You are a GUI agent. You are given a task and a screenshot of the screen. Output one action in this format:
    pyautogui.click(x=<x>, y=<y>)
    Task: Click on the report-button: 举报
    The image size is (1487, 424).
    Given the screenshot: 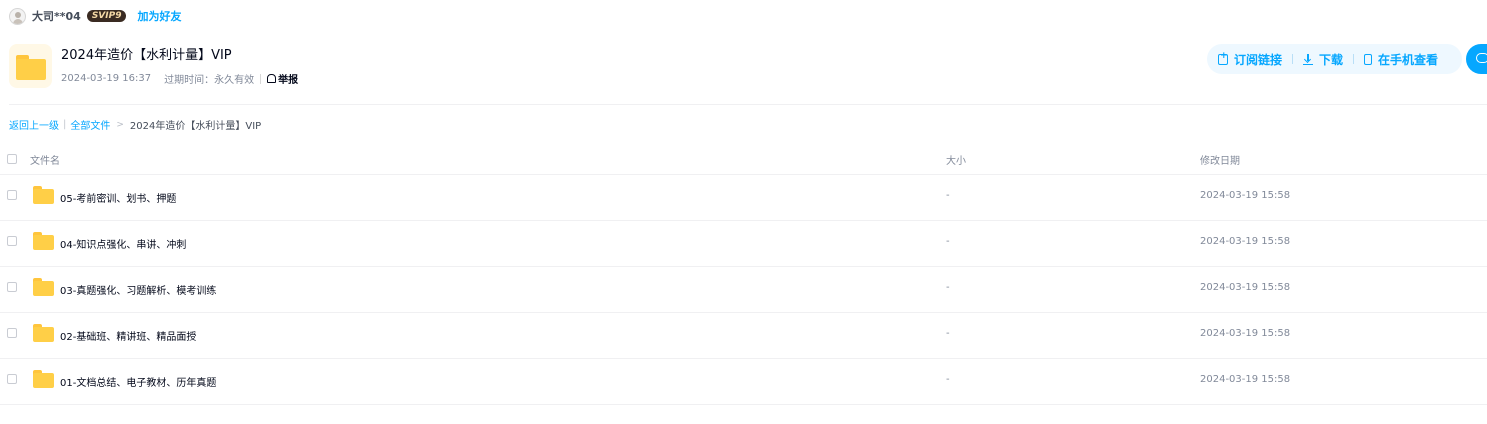 What is the action you would take?
    pyautogui.click(x=282, y=78)
    